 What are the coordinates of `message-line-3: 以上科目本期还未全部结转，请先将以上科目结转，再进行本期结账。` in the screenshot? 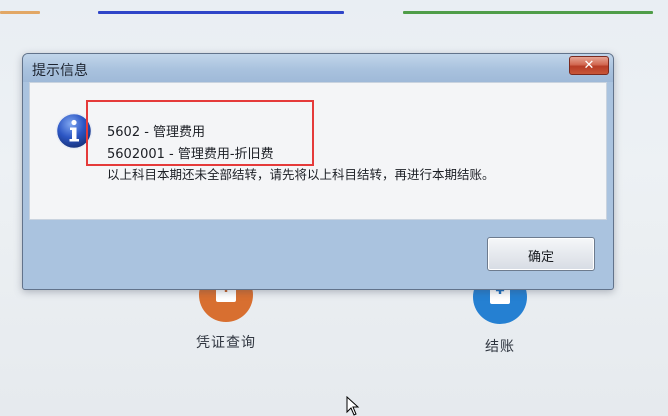 It's located at (301, 174).